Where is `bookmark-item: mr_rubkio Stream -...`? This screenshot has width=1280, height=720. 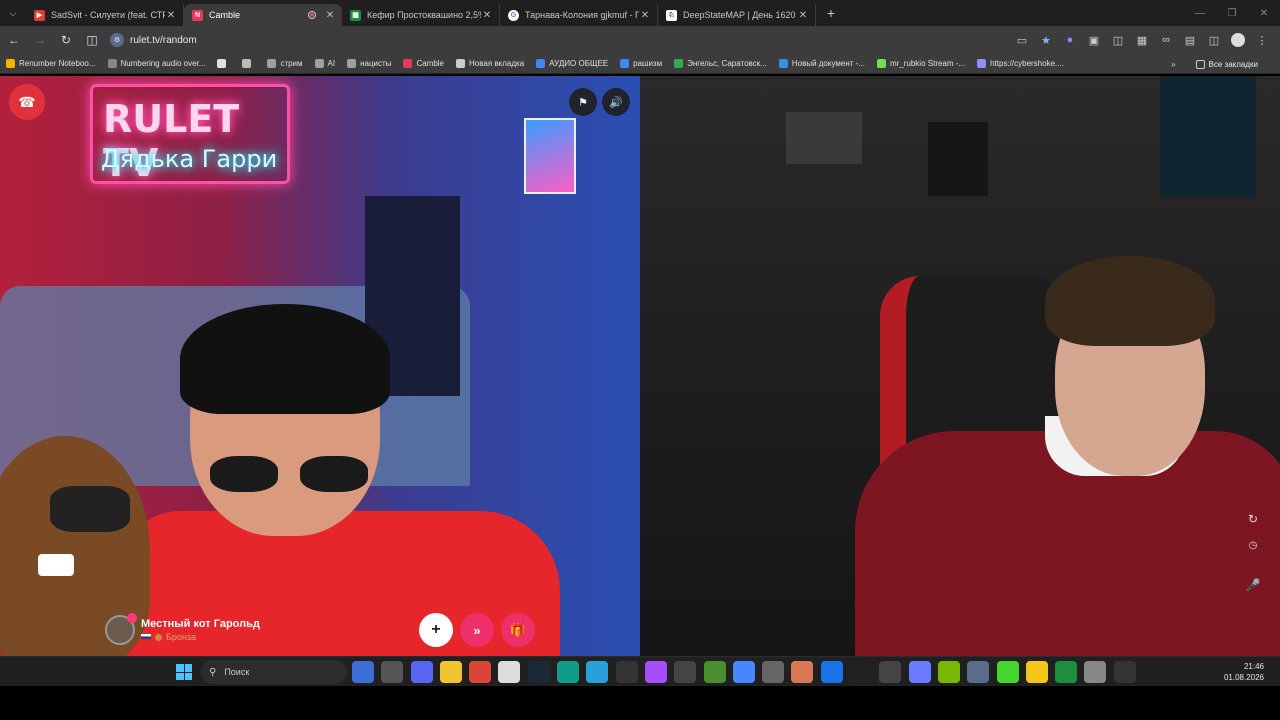
bookmark-item: mr_rubkio Stream -... is located at coordinates (920, 63).